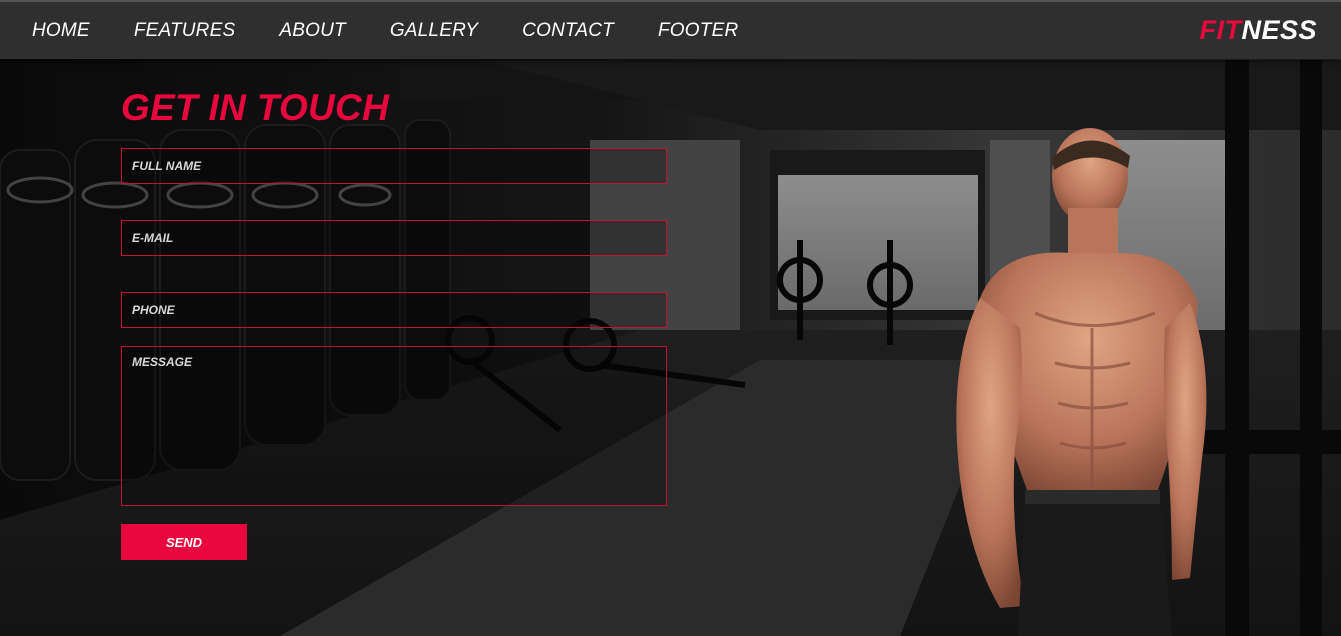 Image resolution: width=1341 pixels, height=636 pixels. Describe the element at coordinates (434, 31) in the screenshot. I see `nav-link-gallery: GALLERY` at that location.